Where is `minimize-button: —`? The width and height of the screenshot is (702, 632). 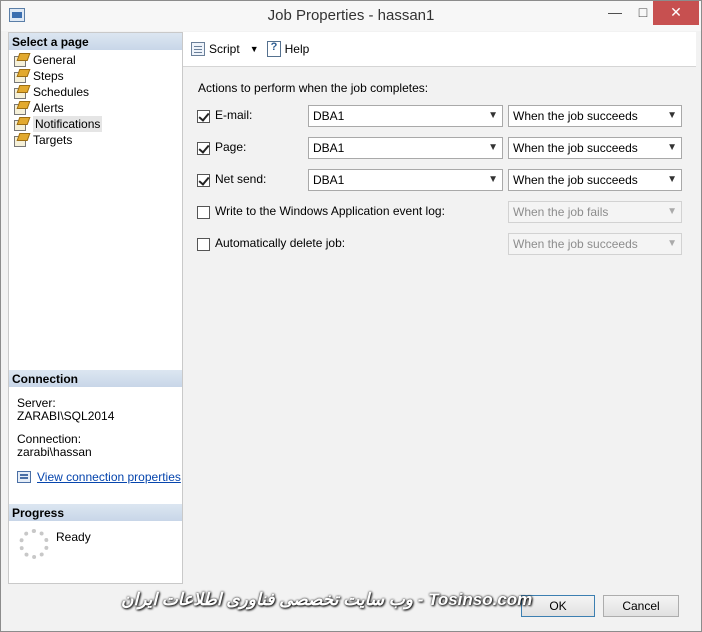 minimize-button: — is located at coordinates (615, 13).